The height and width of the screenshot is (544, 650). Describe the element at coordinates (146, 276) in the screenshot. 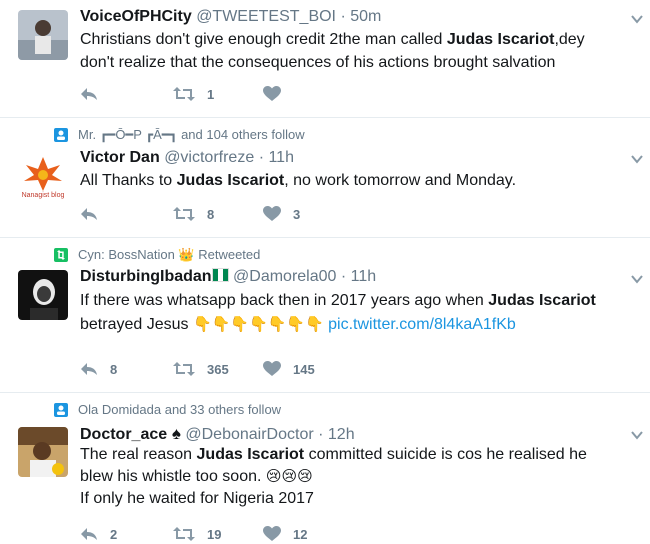

I see `display-name: DisturbingIbadan` at that location.